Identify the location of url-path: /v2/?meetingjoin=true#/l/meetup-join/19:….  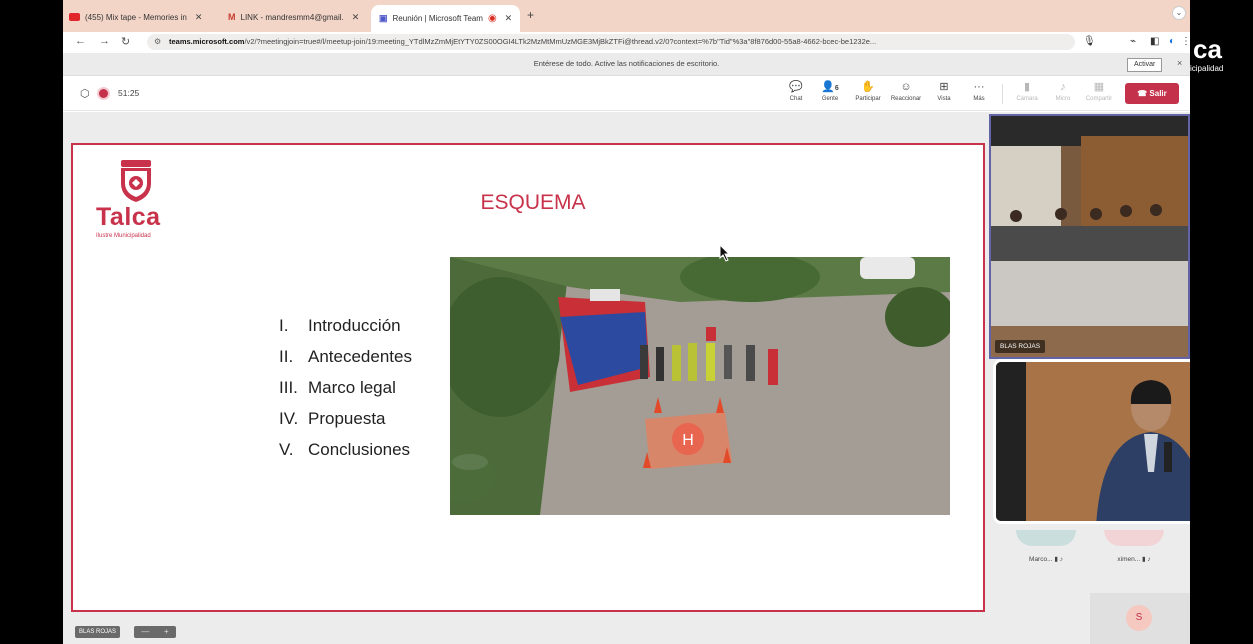
(560, 41).